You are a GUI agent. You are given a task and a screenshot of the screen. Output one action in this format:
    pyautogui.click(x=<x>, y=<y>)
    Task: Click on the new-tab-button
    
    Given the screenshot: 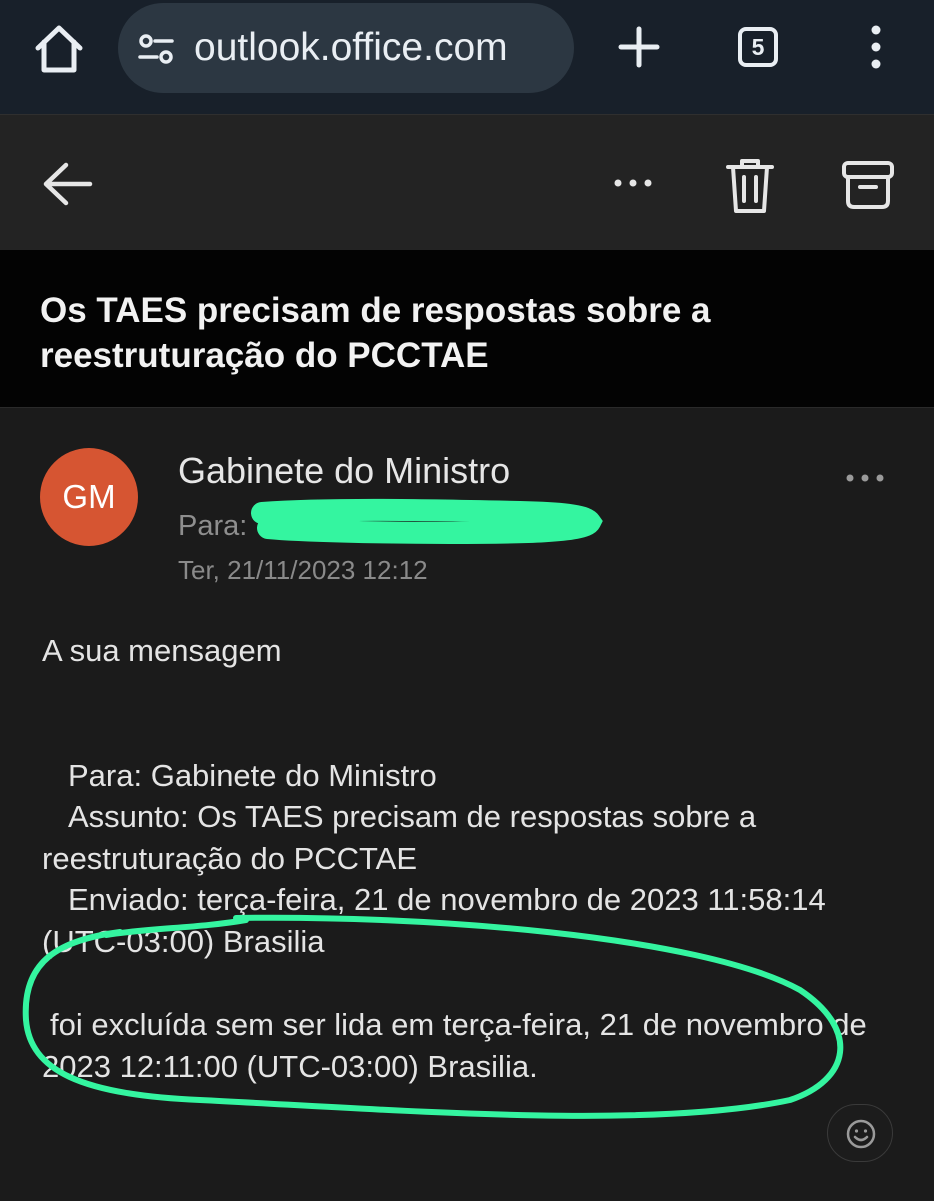 What is the action you would take?
    pyautogui.click(x=639, y=47)
    